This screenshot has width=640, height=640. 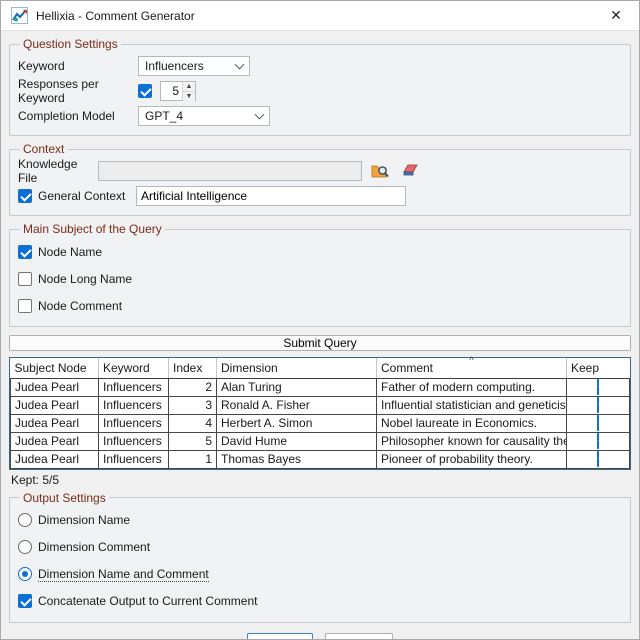 I want to click on cell-index: 5, so click(x=192, y=441).